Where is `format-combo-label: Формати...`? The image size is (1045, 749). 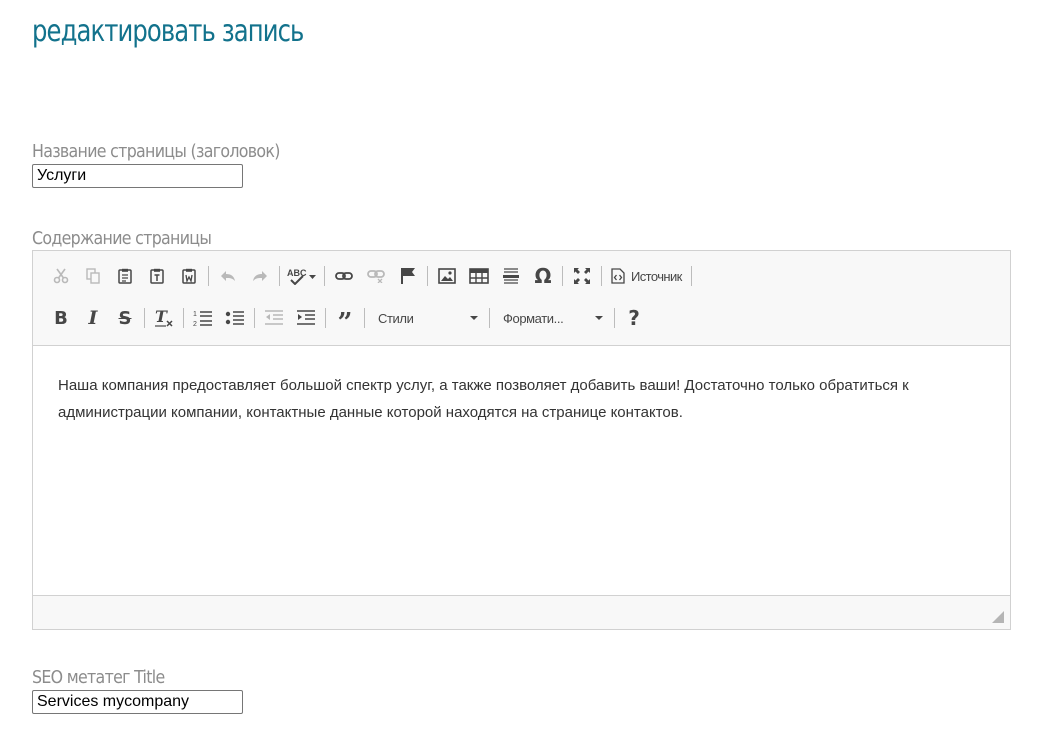 format-combo-label: Формати... is located at coordinates (533, 318).